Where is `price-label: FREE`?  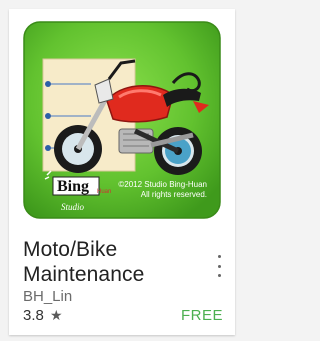 price-label: FREE is located at coordinates (201, 315).